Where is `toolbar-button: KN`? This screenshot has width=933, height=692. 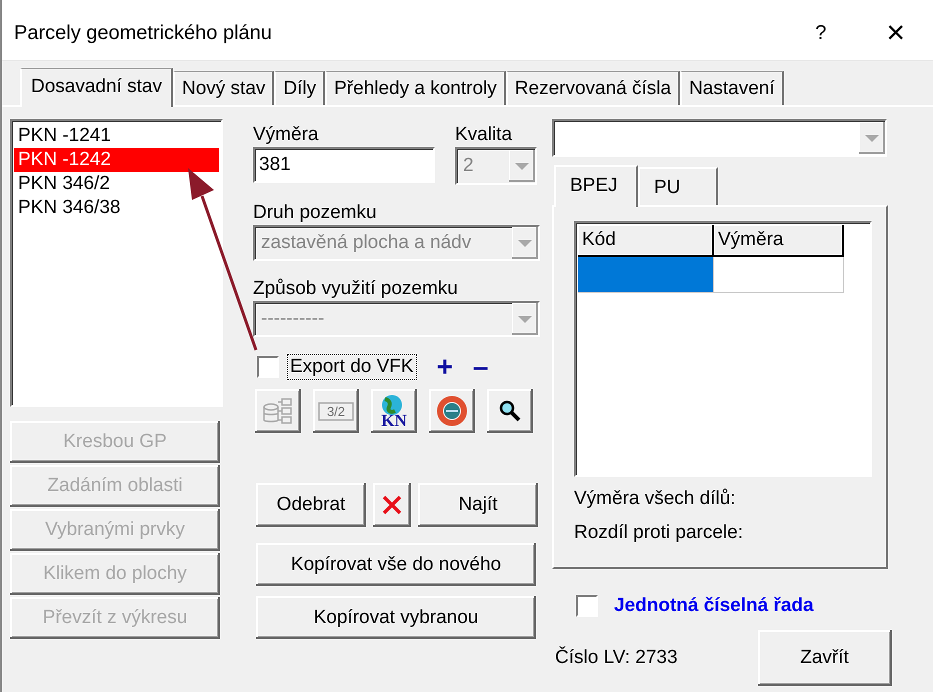 toolbar-button: KN is located at coordinates (394, 411).